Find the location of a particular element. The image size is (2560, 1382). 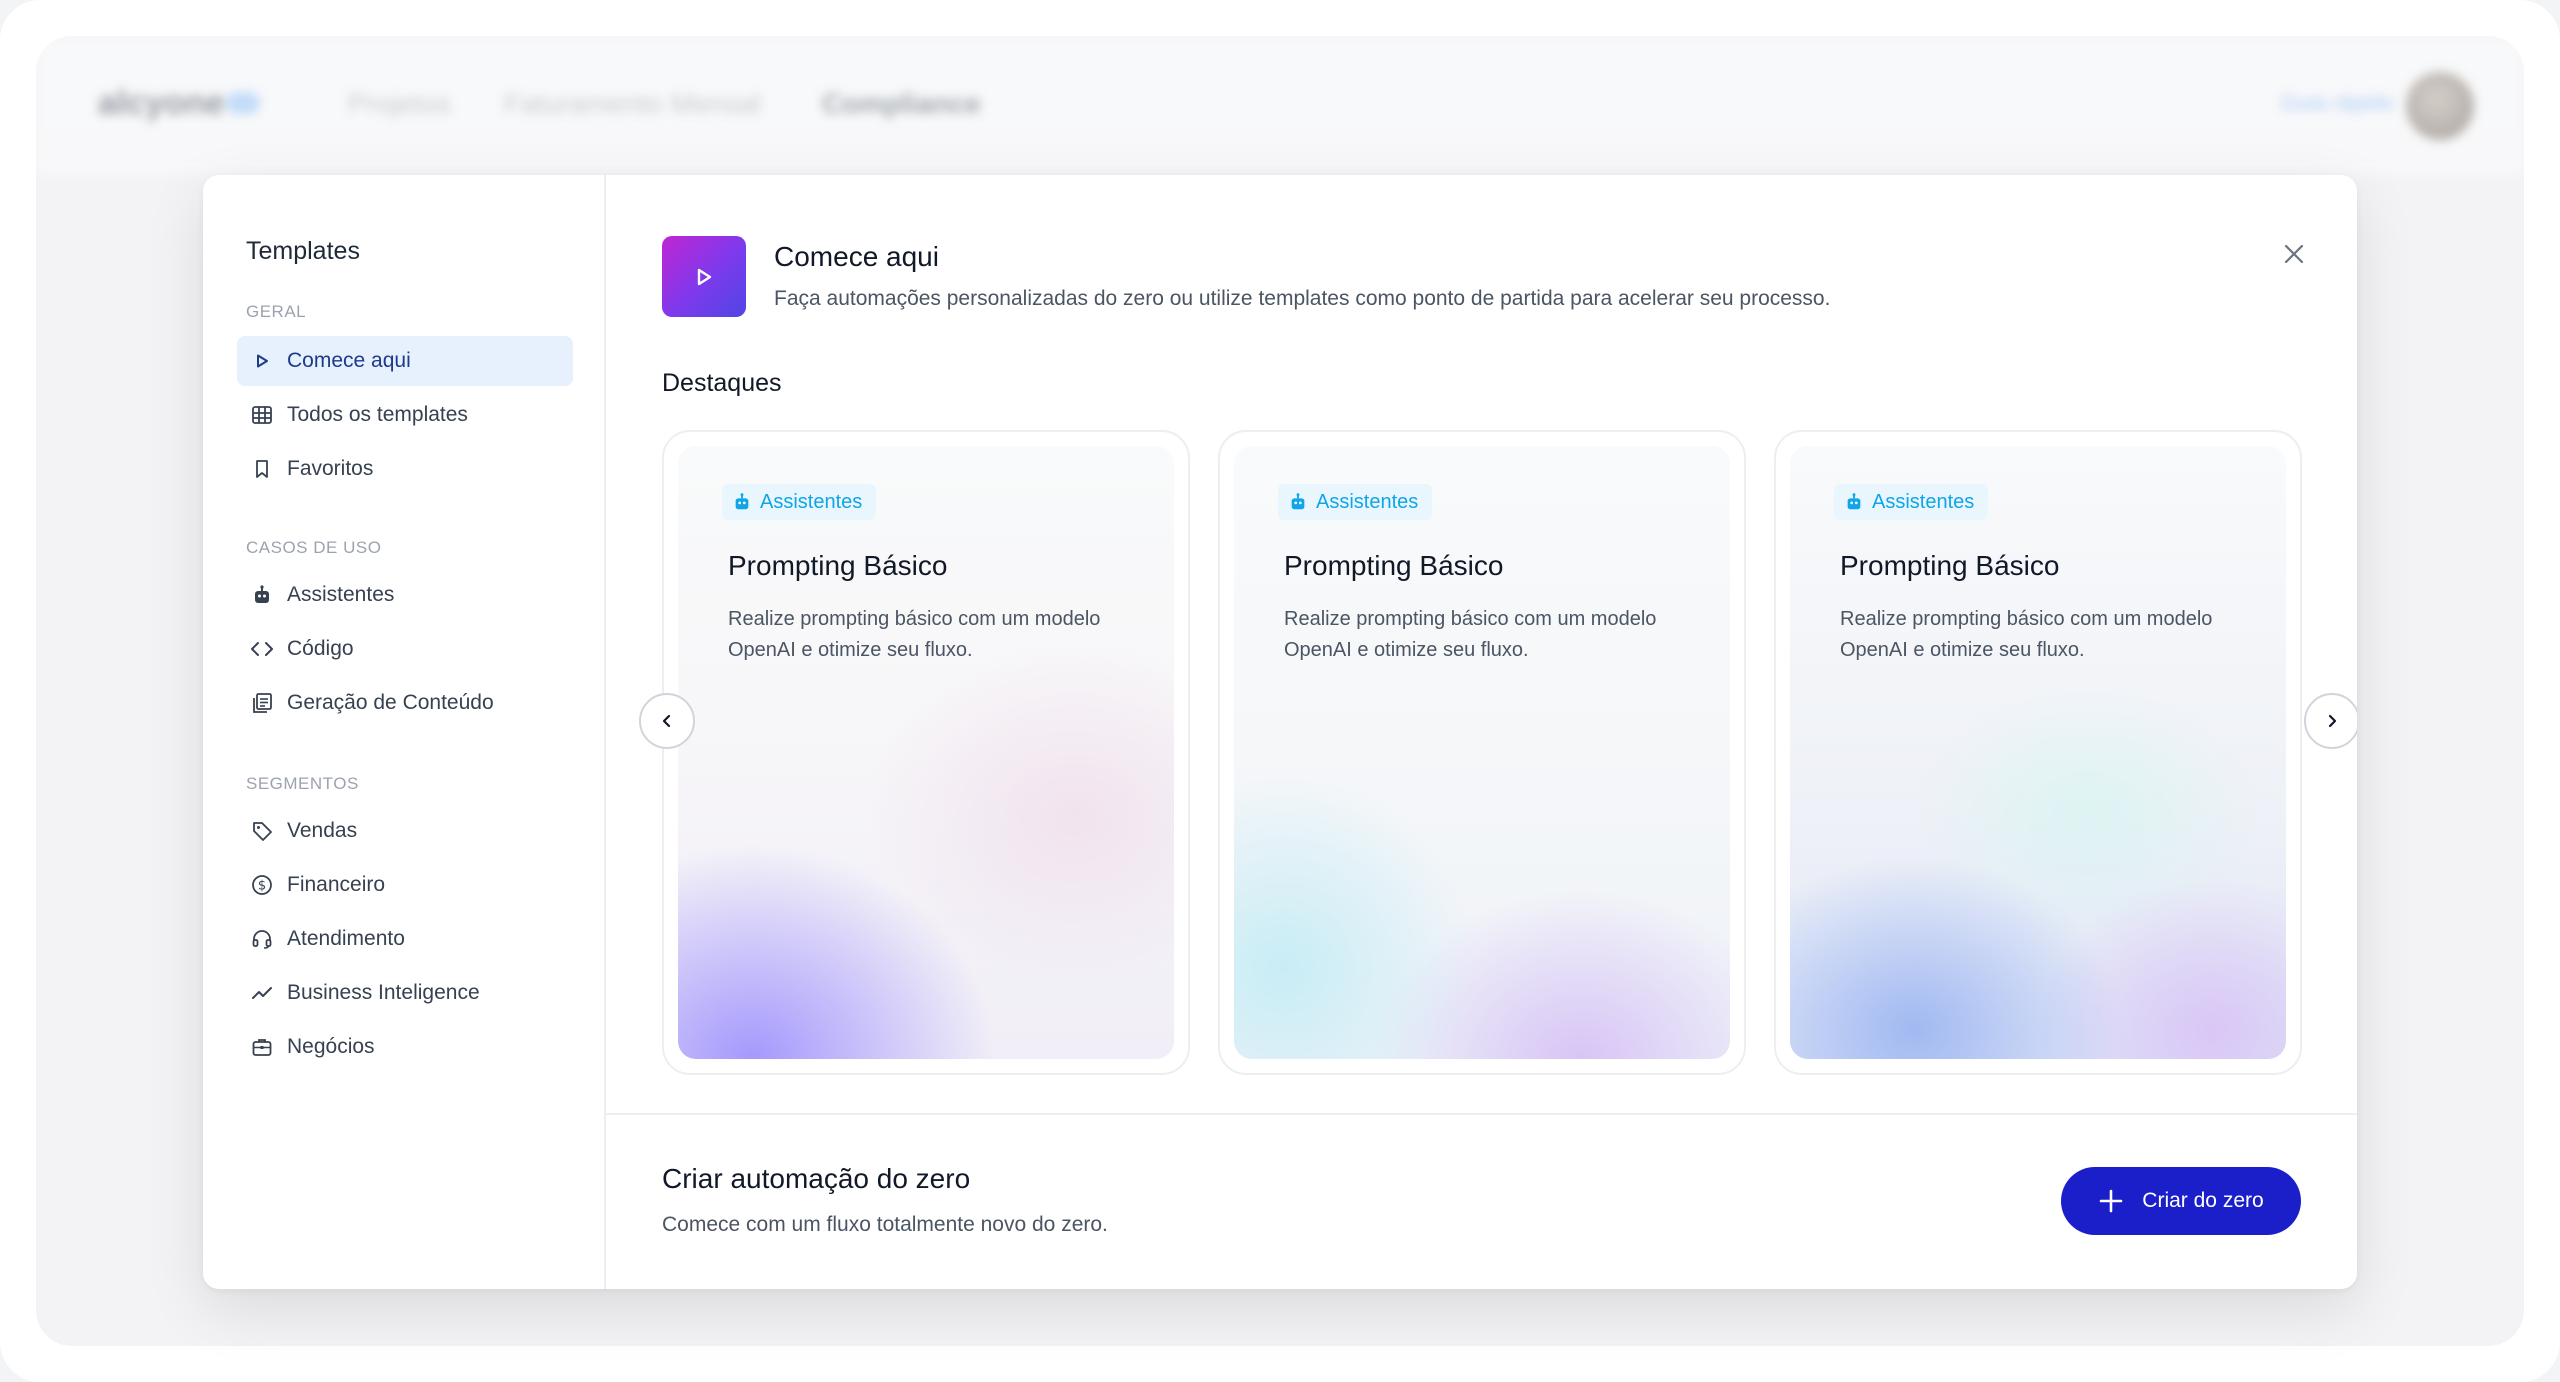

section-label-casos-de-uso: CASOS DE USO is located at coordinates (314, 547).